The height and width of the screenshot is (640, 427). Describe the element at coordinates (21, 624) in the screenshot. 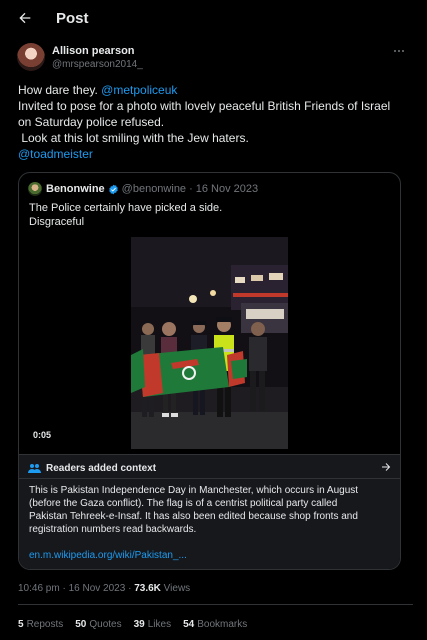

I see `reposts-count: 5` at that location.